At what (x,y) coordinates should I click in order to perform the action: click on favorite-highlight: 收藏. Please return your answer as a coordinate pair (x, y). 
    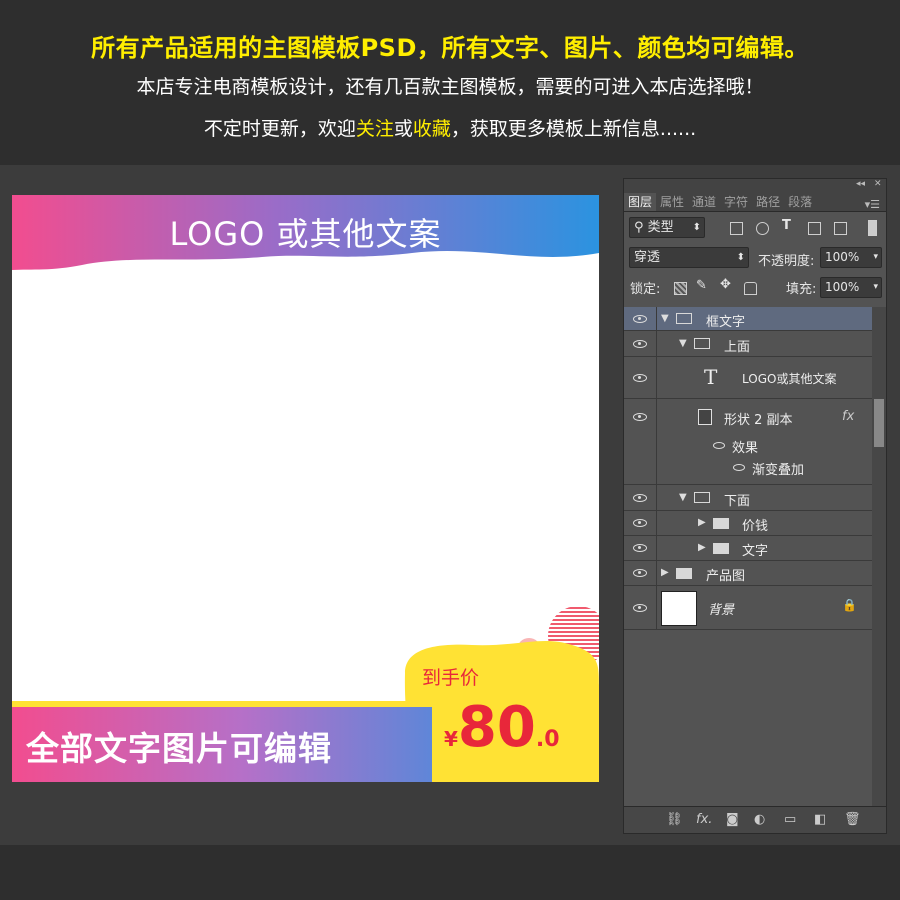
    Looking at the image, I should click on (431, 129).